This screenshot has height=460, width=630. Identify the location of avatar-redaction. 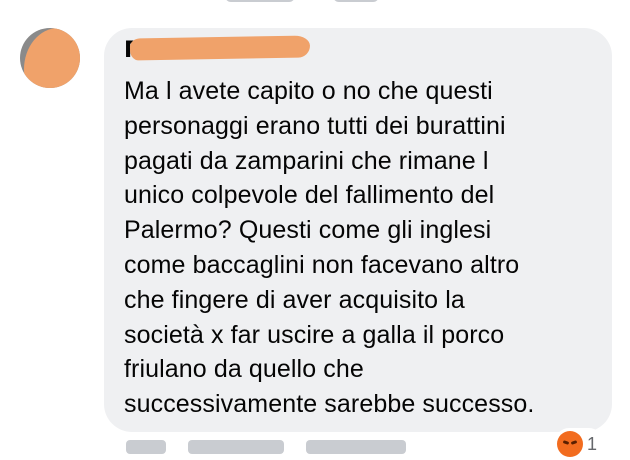
(52, 58).